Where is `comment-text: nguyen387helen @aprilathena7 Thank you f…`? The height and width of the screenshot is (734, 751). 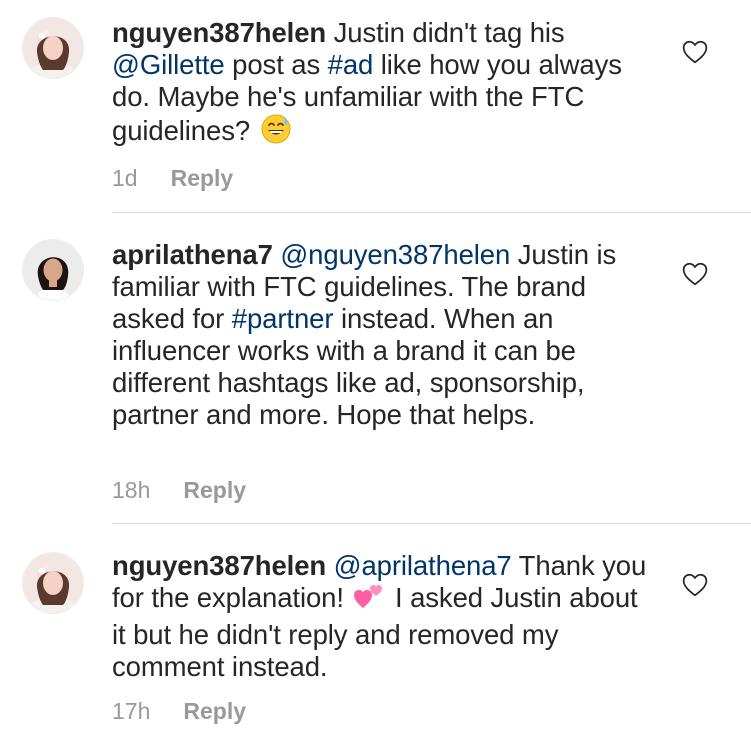 comment-text: nguyen387helen @aprilathena7 Thank you f… is located at coordinates (382, 616).